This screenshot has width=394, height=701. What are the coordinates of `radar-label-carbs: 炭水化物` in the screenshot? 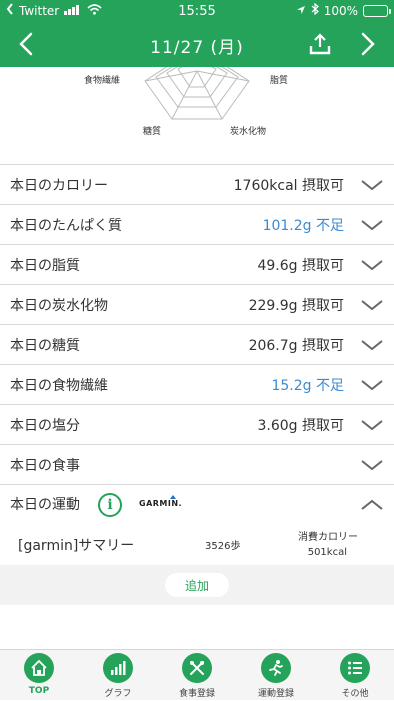 It's located at (248, 132).